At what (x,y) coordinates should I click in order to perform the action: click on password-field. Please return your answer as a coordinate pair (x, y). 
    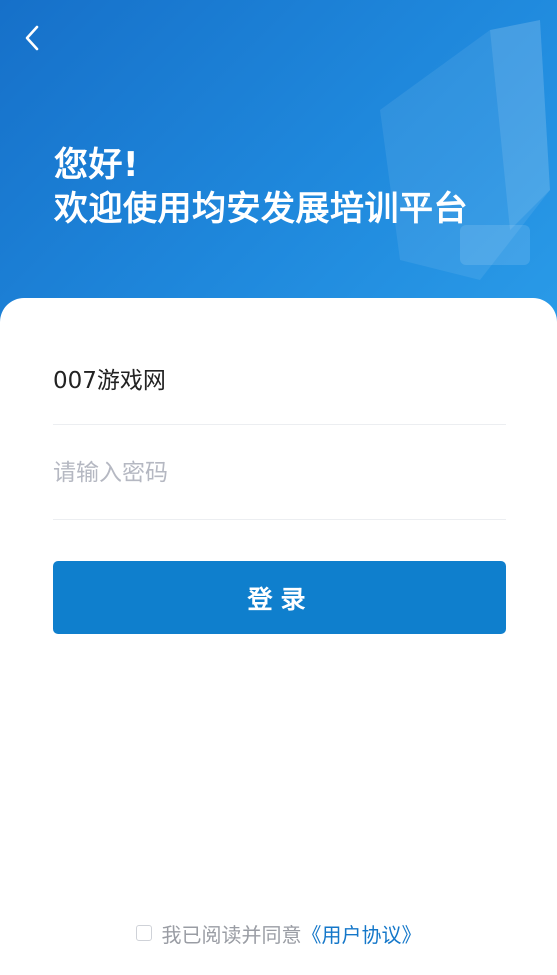
    Looking at the image, I should click on (279, 473).